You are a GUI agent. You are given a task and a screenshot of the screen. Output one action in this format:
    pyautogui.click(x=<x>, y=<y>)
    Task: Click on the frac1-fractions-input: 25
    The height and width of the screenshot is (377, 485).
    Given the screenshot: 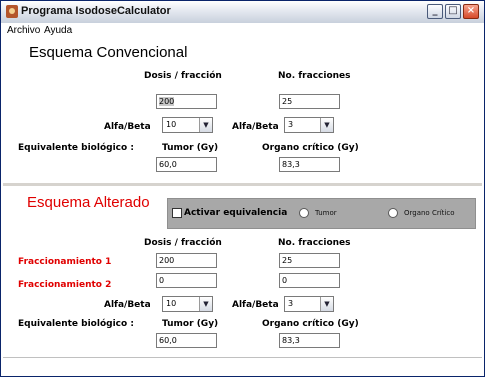 What is the action you would take?
    pyautogui.click(x=309, y=260)
    